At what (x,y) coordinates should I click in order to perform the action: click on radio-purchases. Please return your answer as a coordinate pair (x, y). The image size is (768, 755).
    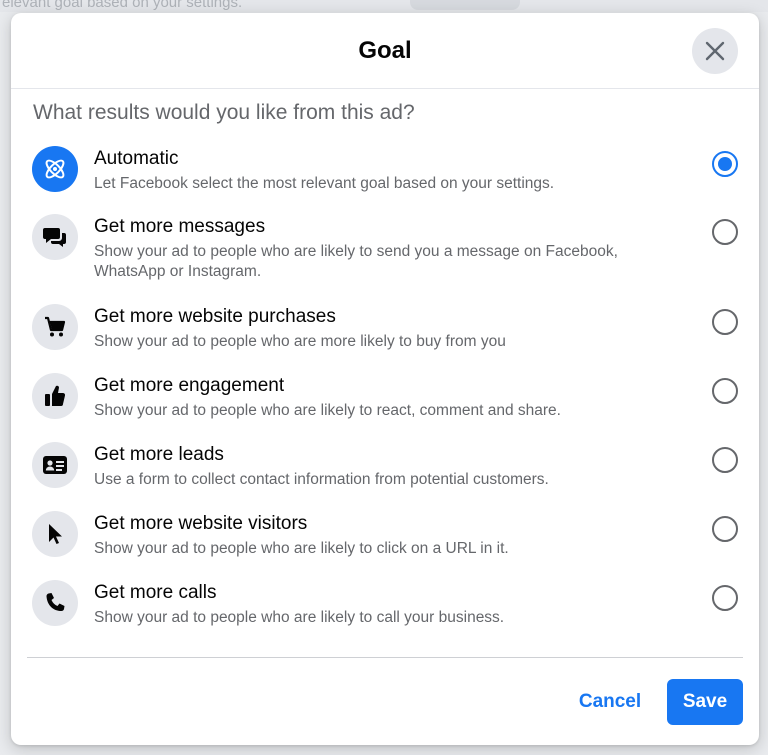
    Looking at the image, I should click on (725, 322).